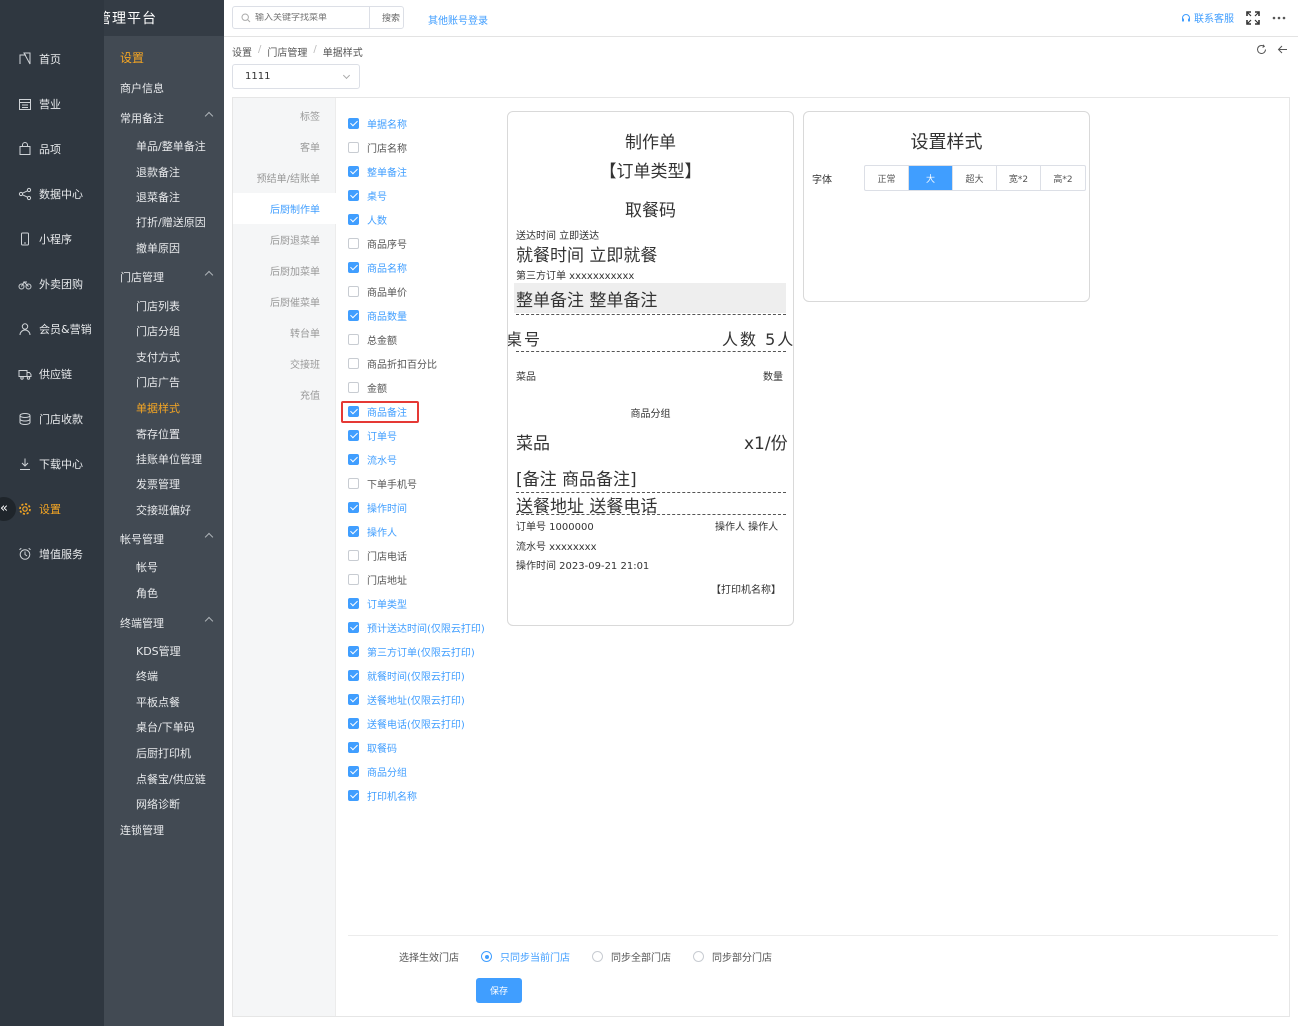 The width and height of the screenshot is (1298, 1026). Describe the element at coordinates (1279, 18) in the screenshot. I see `more-icon` at that location.